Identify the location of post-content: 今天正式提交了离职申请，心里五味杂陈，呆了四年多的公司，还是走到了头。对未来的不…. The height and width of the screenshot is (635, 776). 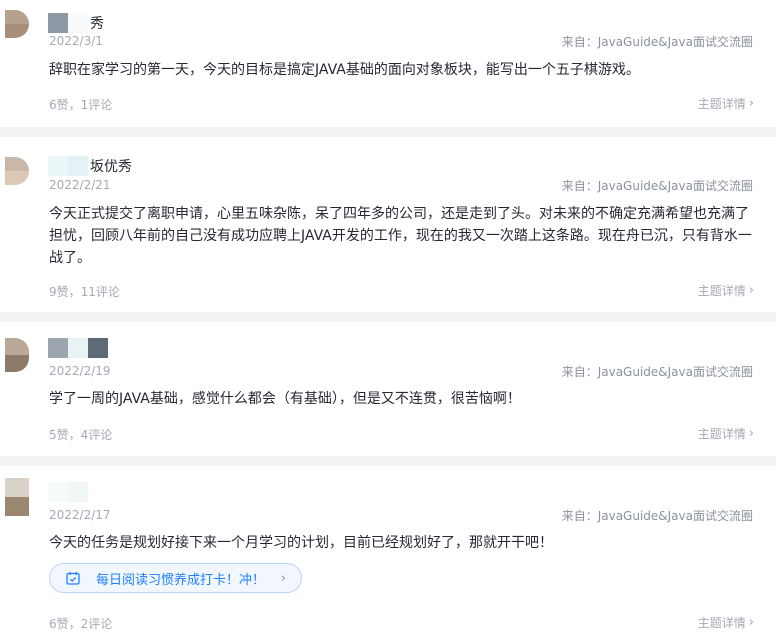
(400, 236).